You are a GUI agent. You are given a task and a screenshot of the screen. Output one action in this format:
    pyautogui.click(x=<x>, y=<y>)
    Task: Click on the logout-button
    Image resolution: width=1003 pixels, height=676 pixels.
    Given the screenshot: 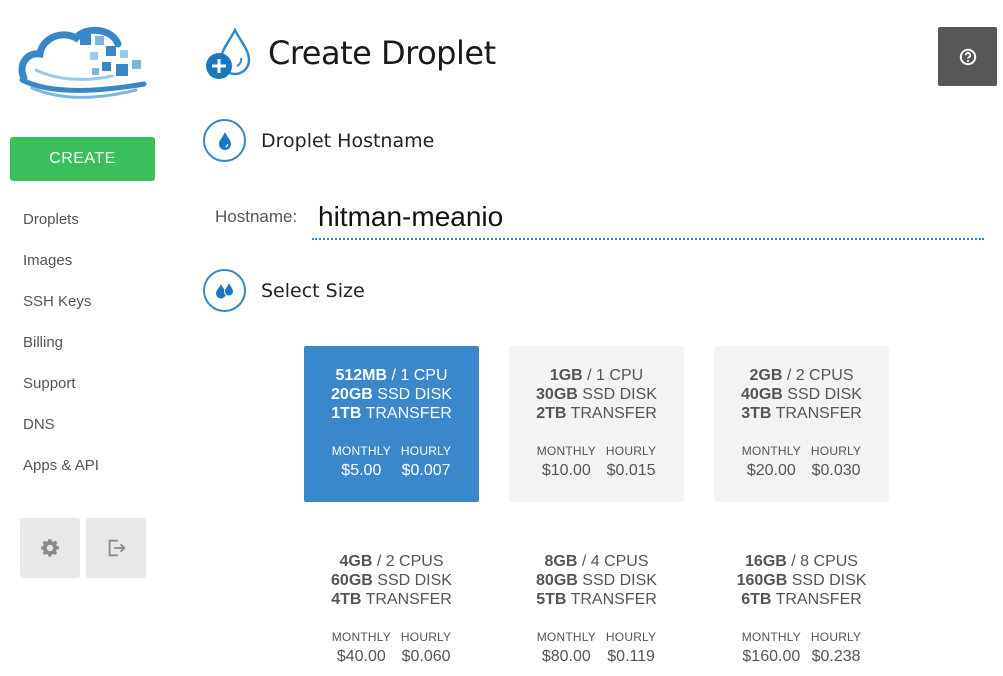 What is the action you would take?
    pyautogui.click(x=116, y=548)
    